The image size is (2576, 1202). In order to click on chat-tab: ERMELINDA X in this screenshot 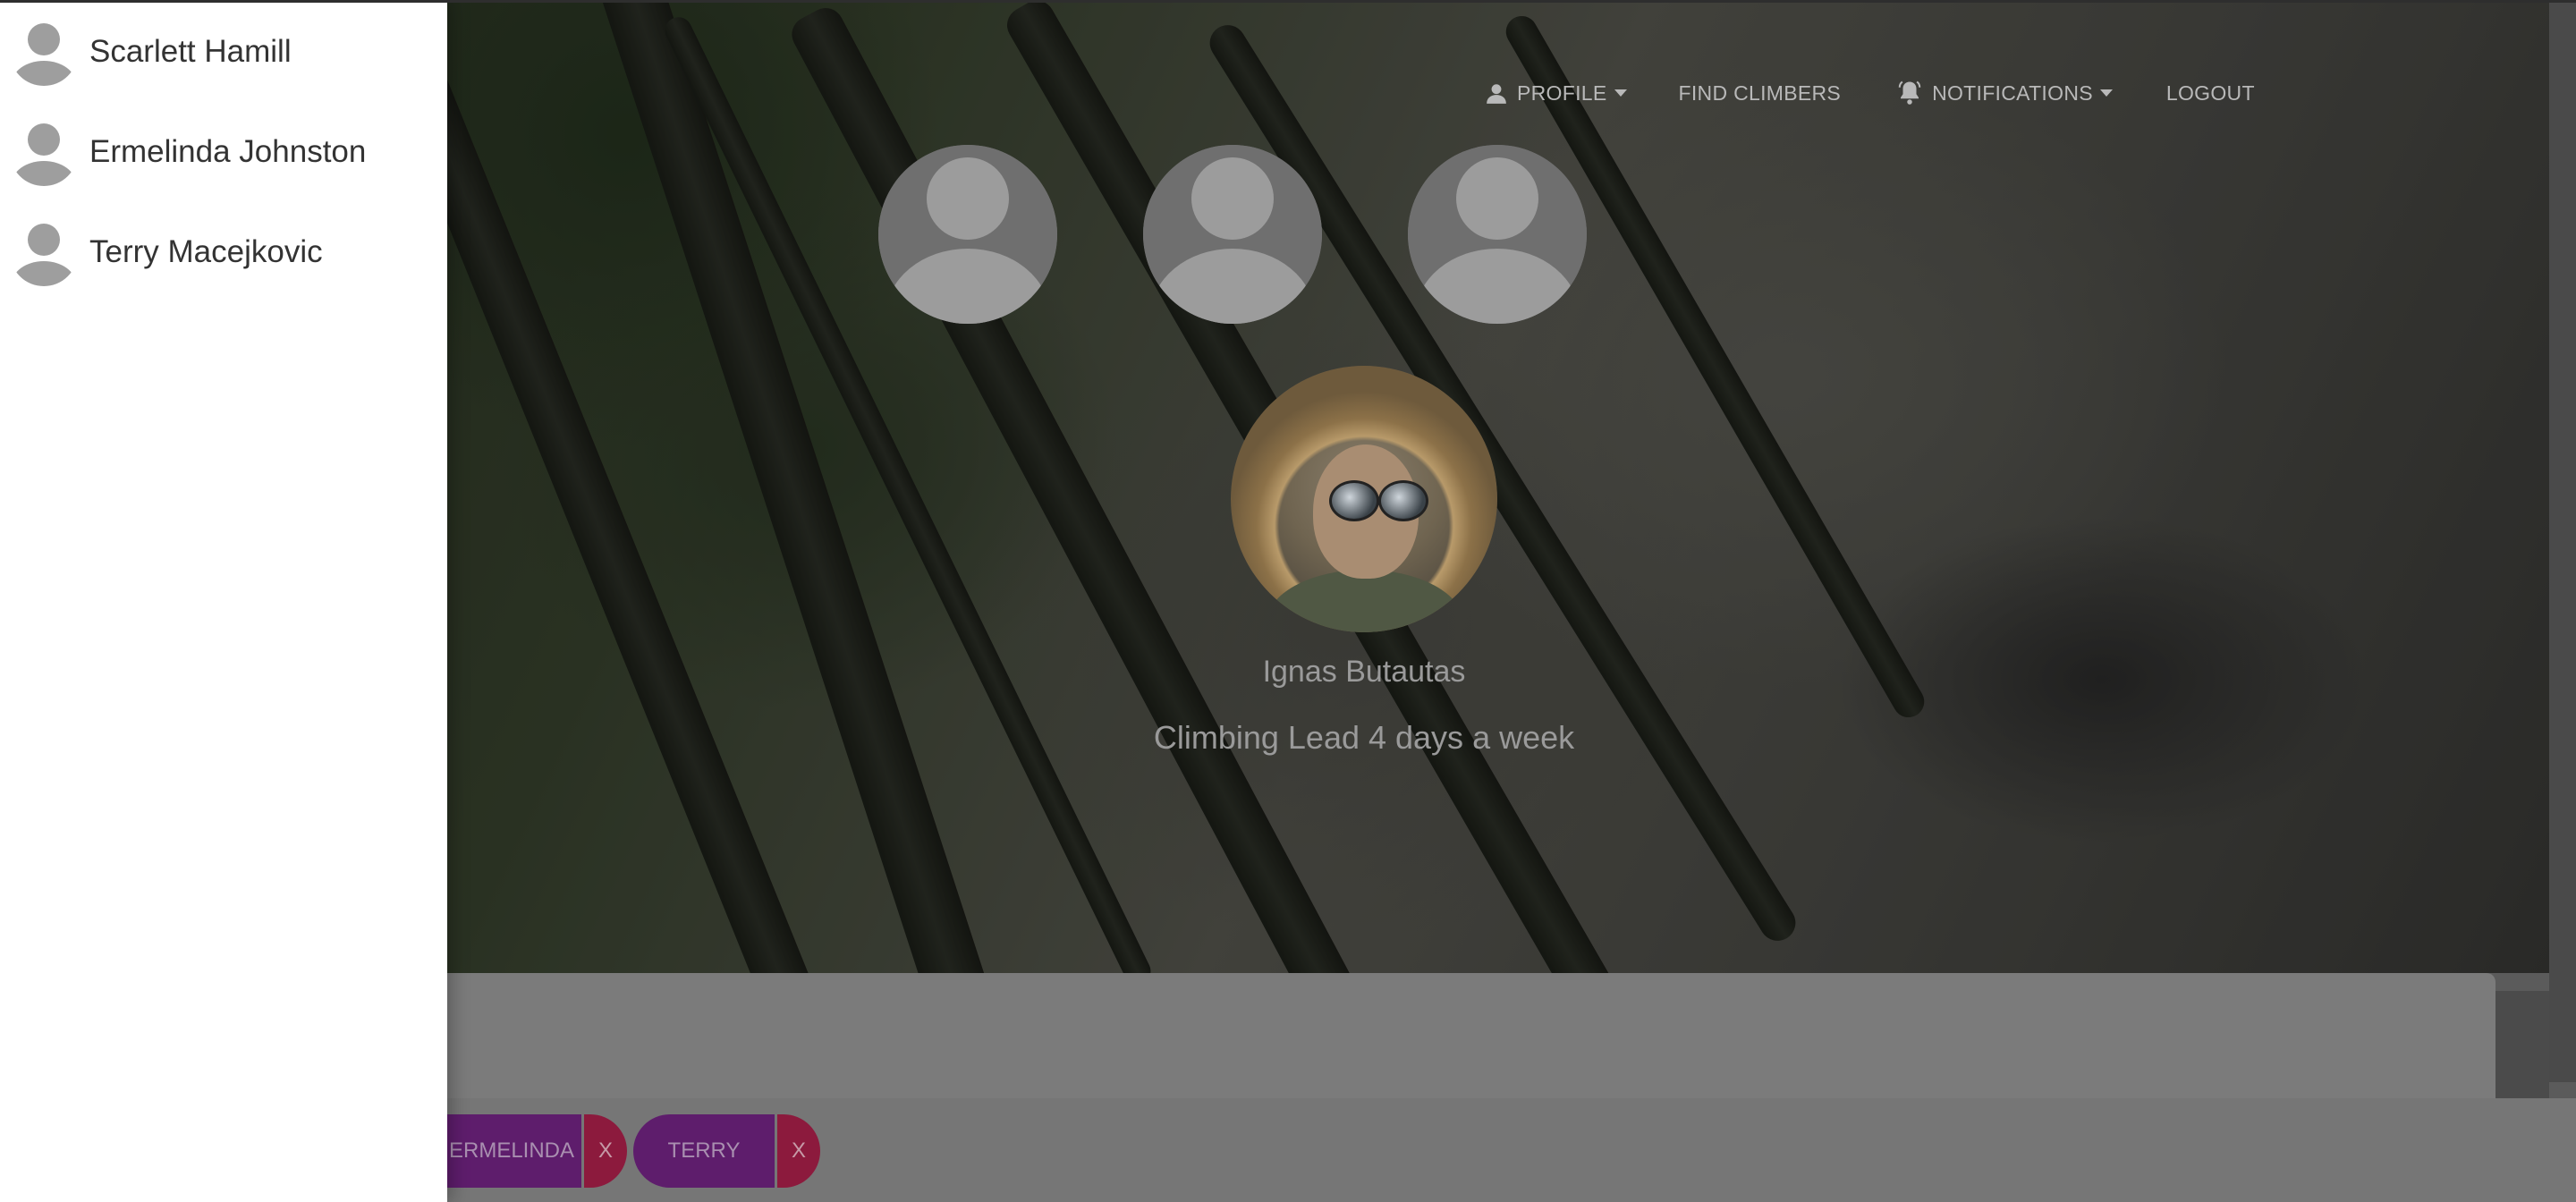, I will do `click(534, 1151)`.